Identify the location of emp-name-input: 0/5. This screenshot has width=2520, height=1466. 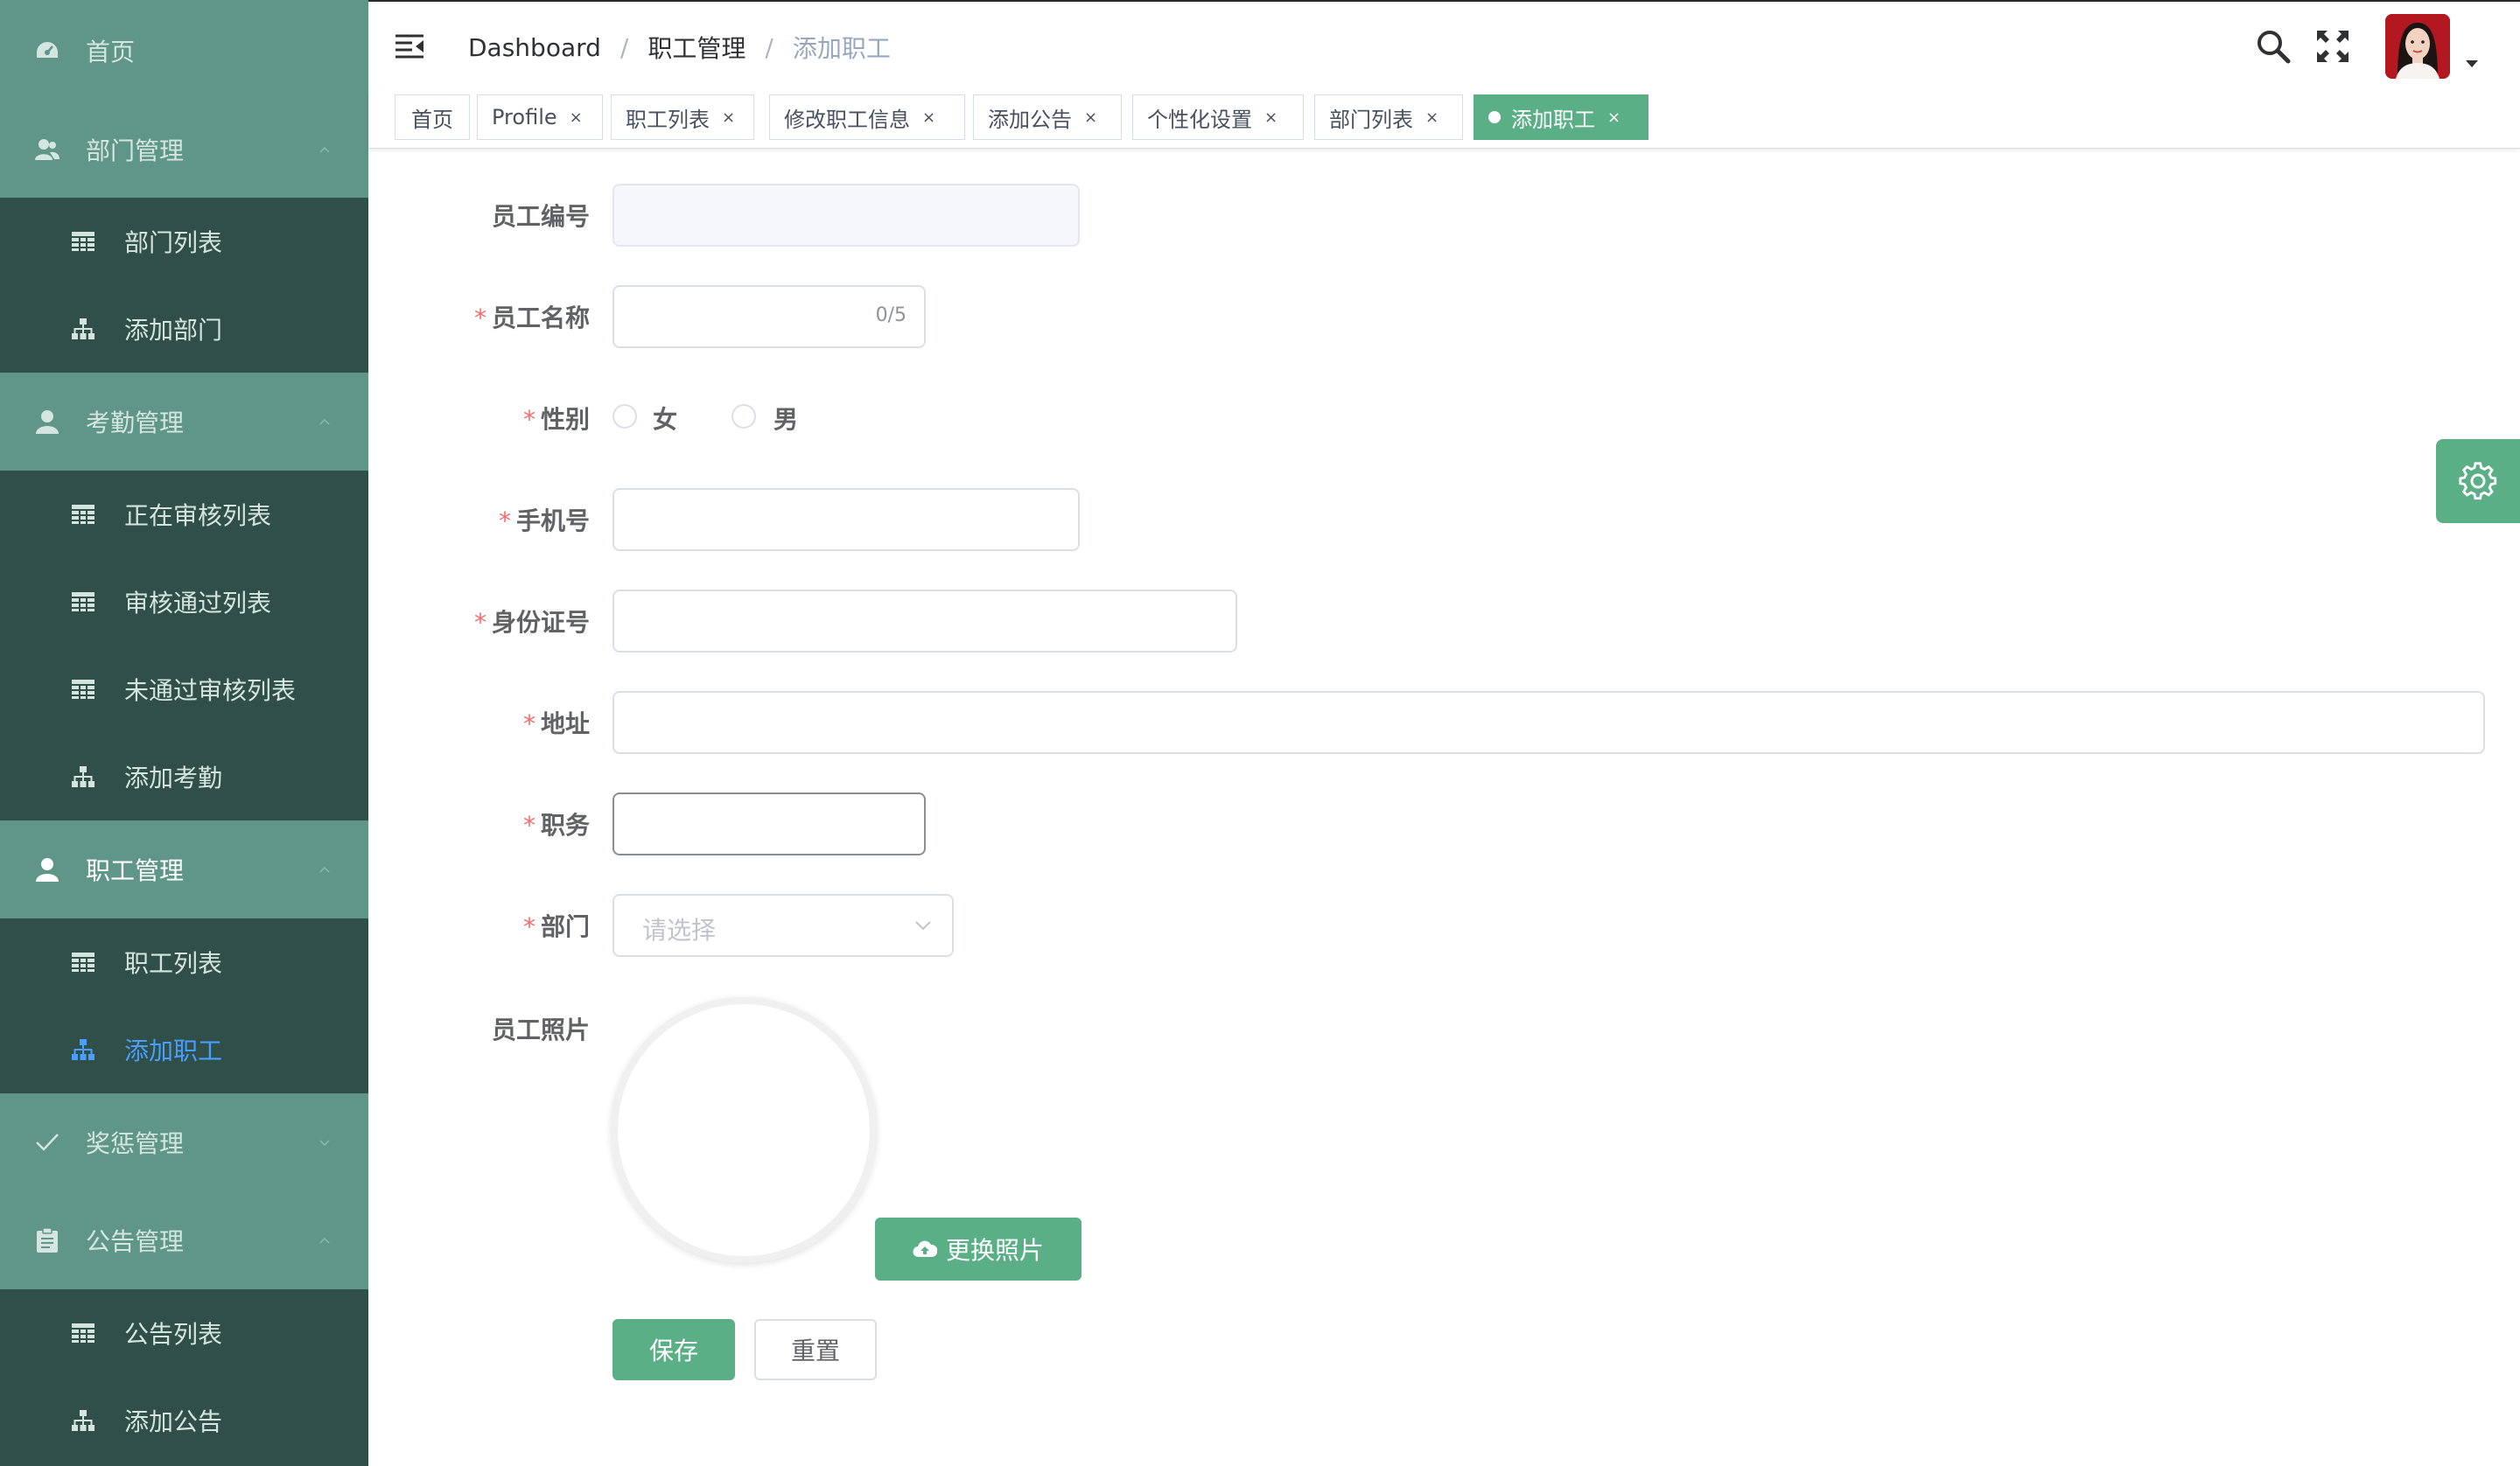
(769, 317).